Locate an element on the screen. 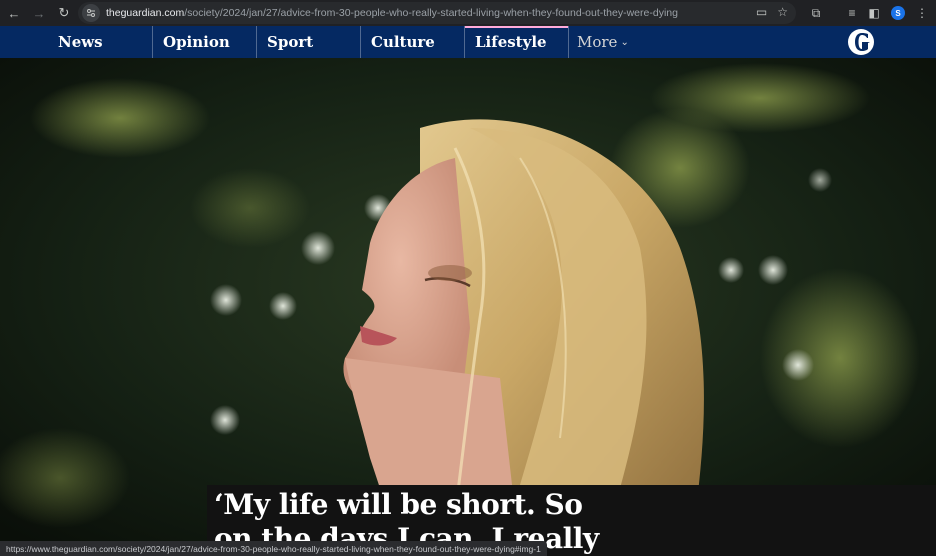  nav-news-label: News is located at coordinates (80, 42).